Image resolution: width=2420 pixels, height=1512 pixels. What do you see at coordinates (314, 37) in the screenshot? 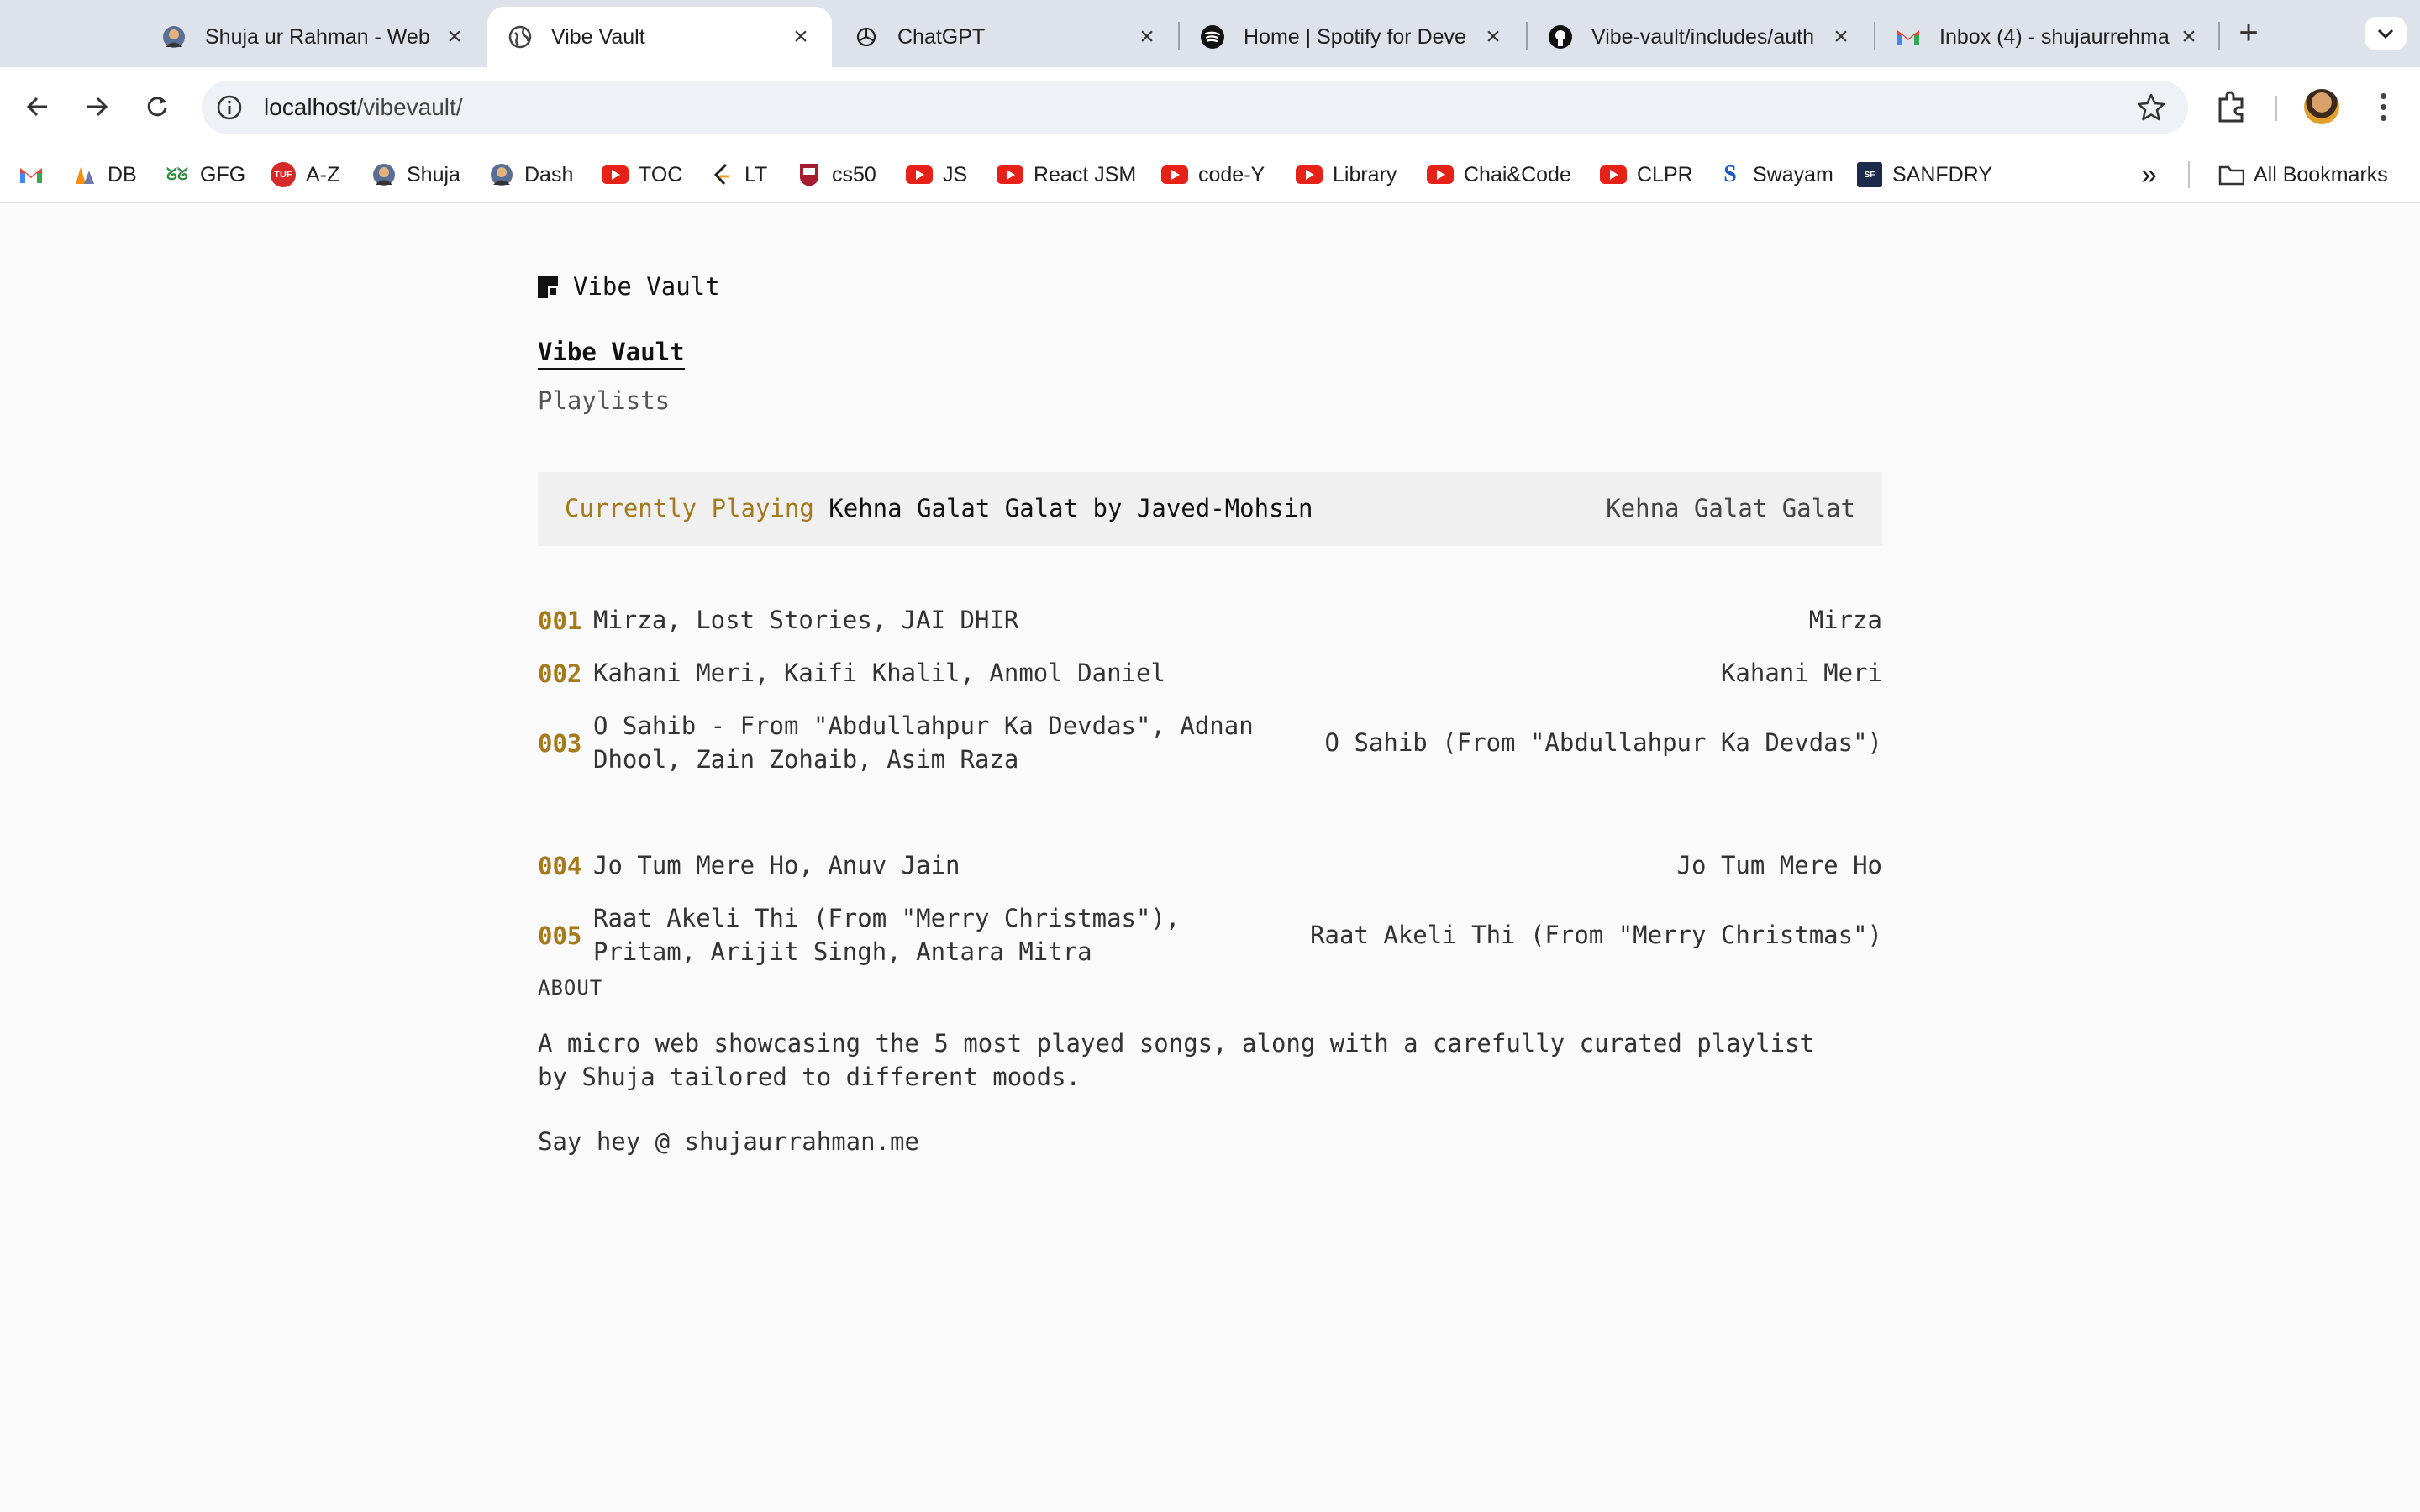
I see `tab-shuja-web: Shuja ur Rahman - Web ×` at bounding box center [314, 37].